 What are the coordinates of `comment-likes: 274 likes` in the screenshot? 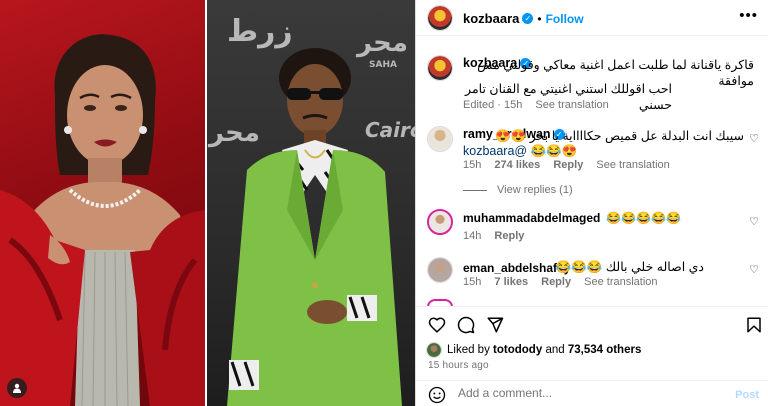 It's located at (517, 165).